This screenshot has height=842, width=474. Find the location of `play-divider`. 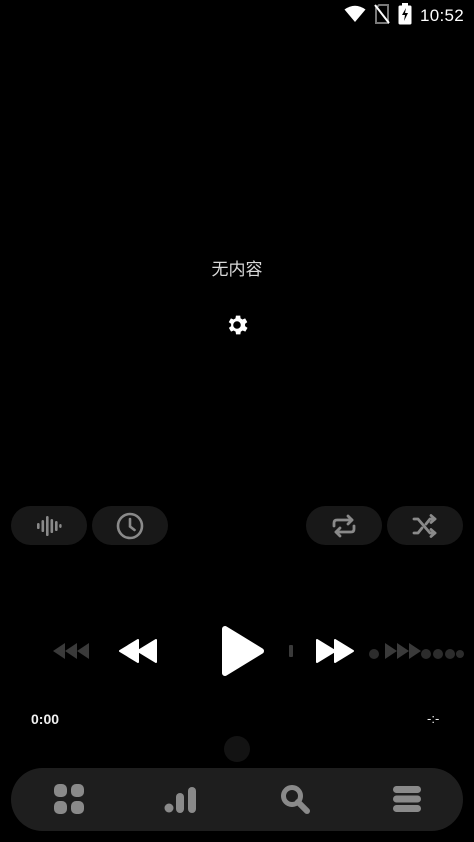

play-divider is located at coordinates (291, 651).